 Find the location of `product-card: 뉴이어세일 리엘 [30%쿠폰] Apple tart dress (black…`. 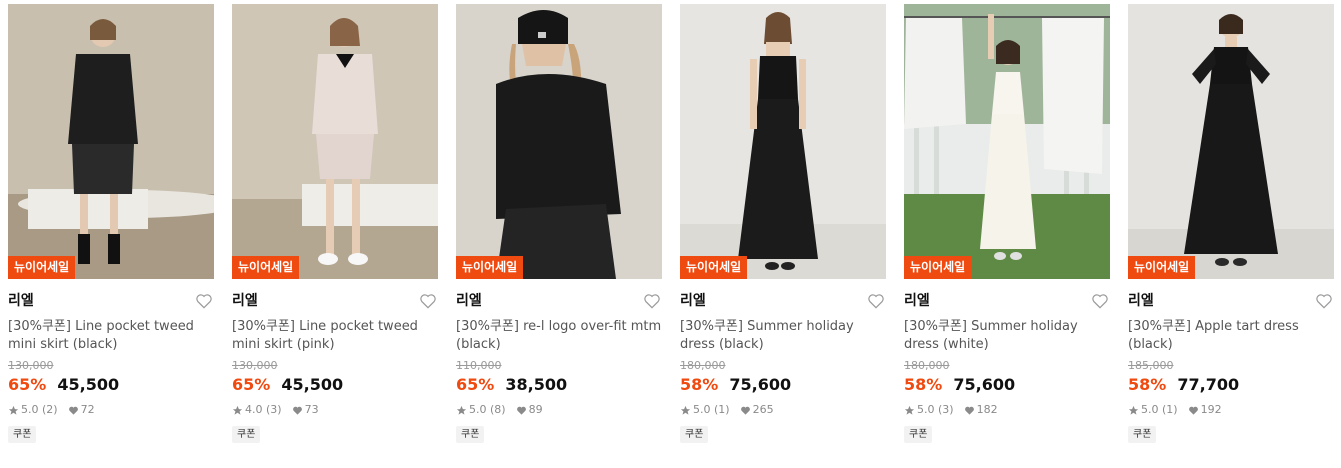

product-card: 뉴이어세일 리엘 [30%쿠폰] Apple tart dress (black… is located at coordinates (1231, 223).